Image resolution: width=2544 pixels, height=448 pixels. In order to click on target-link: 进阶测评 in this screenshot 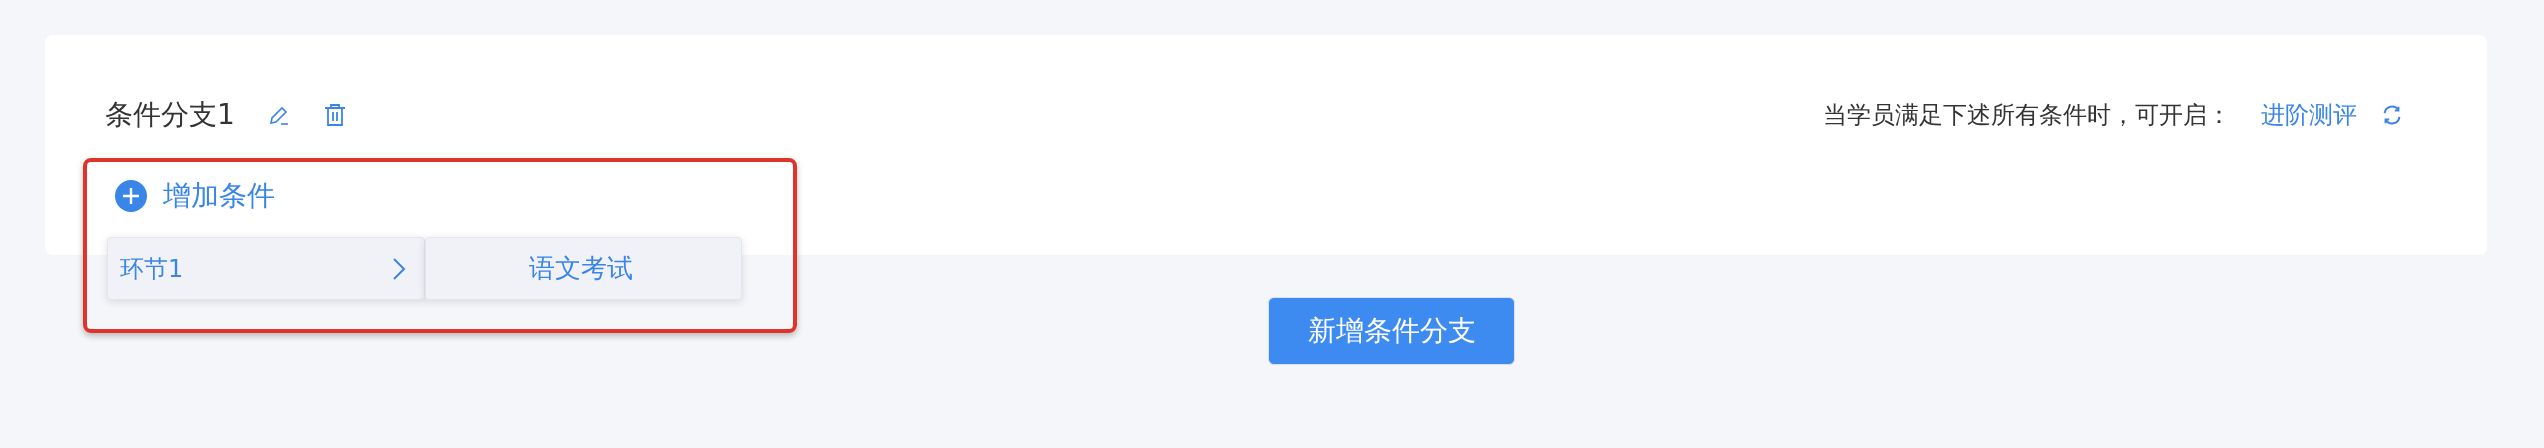, I will do `click(2309, 115)`.